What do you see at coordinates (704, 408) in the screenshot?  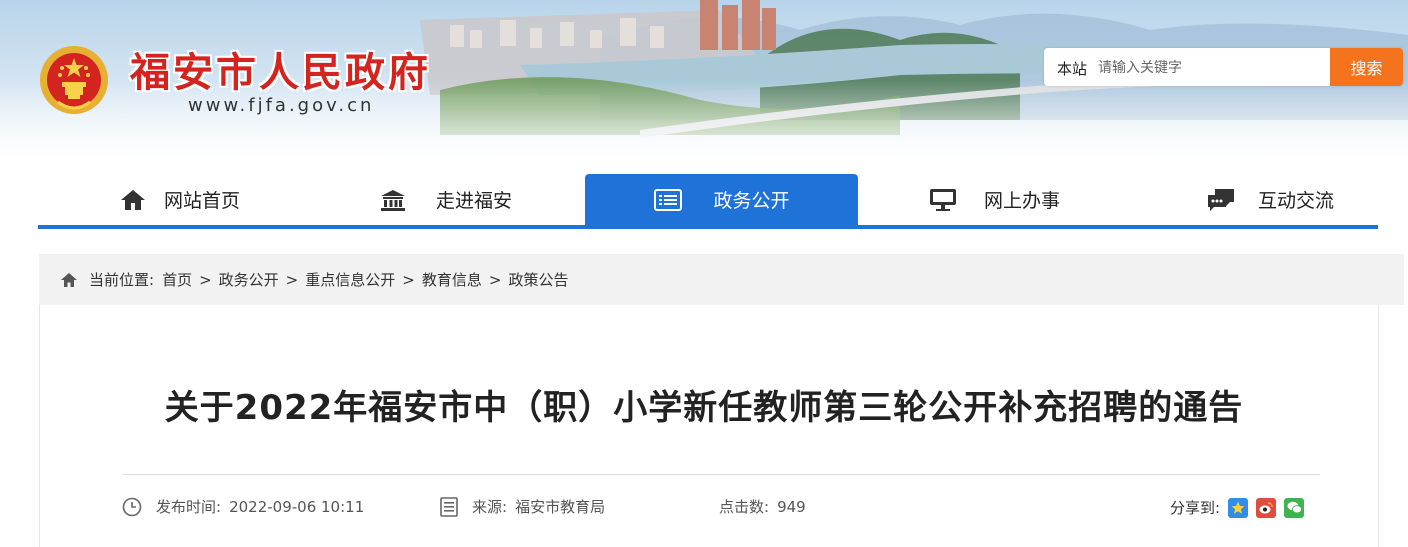 I see `article-title: 关于2022年福安市中（职）小学新任教师第三轮公开补充招聘的通告` at bounding box center [704, 408].